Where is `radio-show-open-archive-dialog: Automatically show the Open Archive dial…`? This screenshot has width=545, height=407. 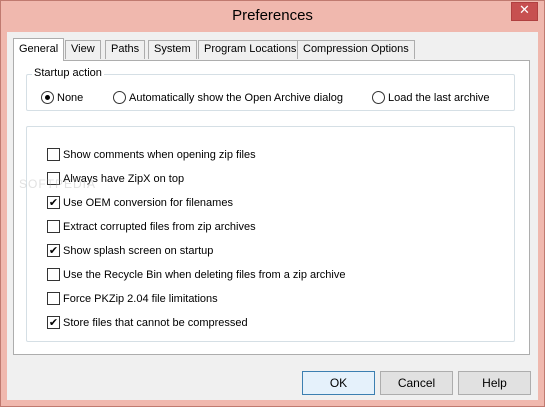 radio-show-open-archive-dialog: Automatically show the Open Archive dial… is located at coordinates (228, 98).